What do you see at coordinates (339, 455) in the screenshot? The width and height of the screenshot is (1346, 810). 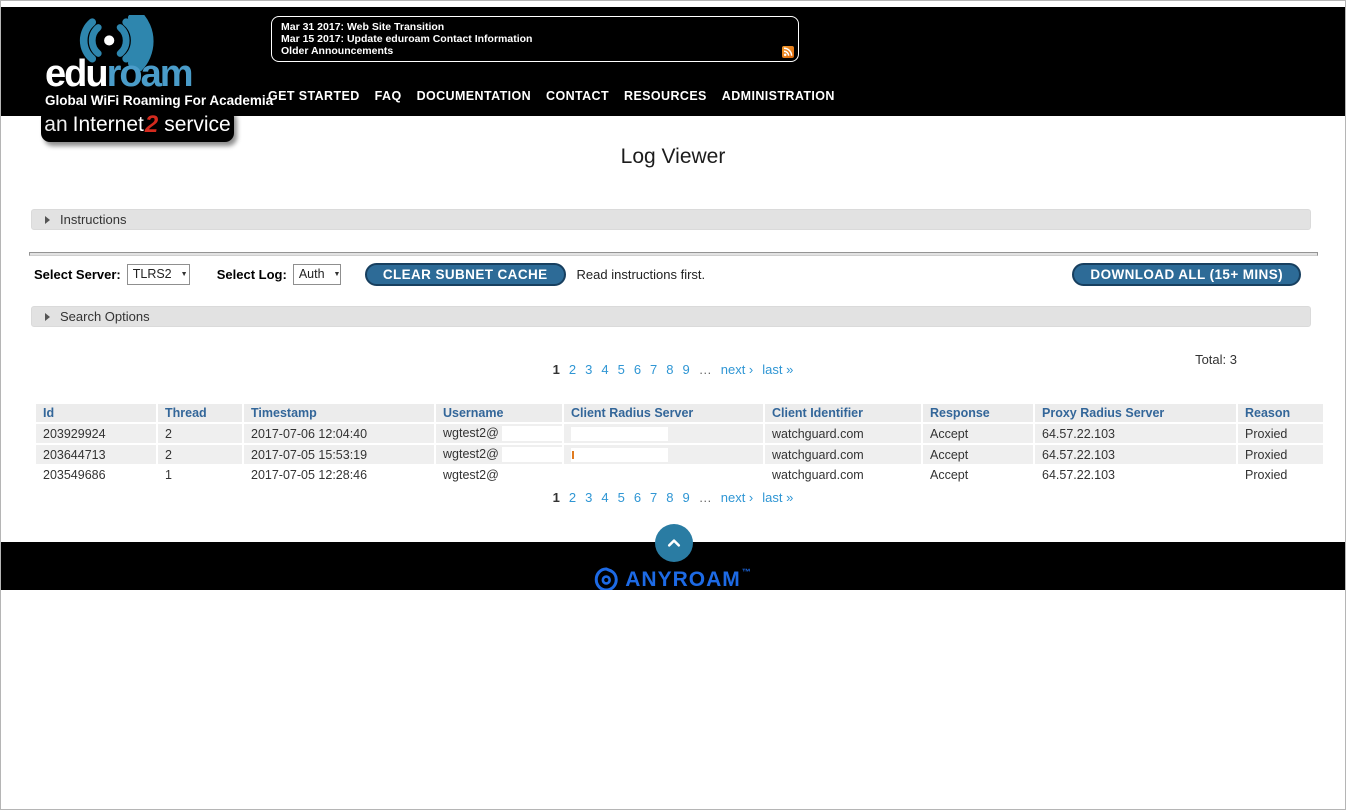 I see `cell-timestamp: 2017-07-05 15:53:19` at bounding box center [339, 455].